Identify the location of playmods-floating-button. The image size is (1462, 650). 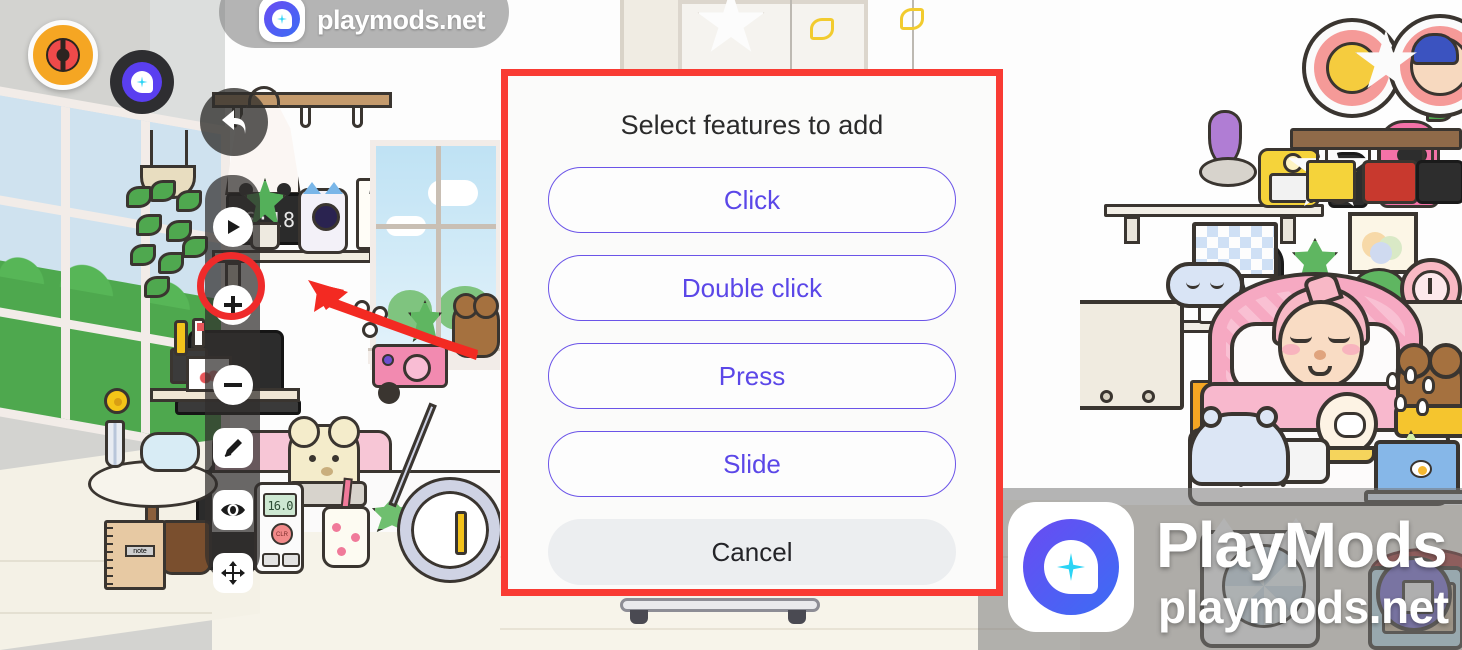
(142, 82).